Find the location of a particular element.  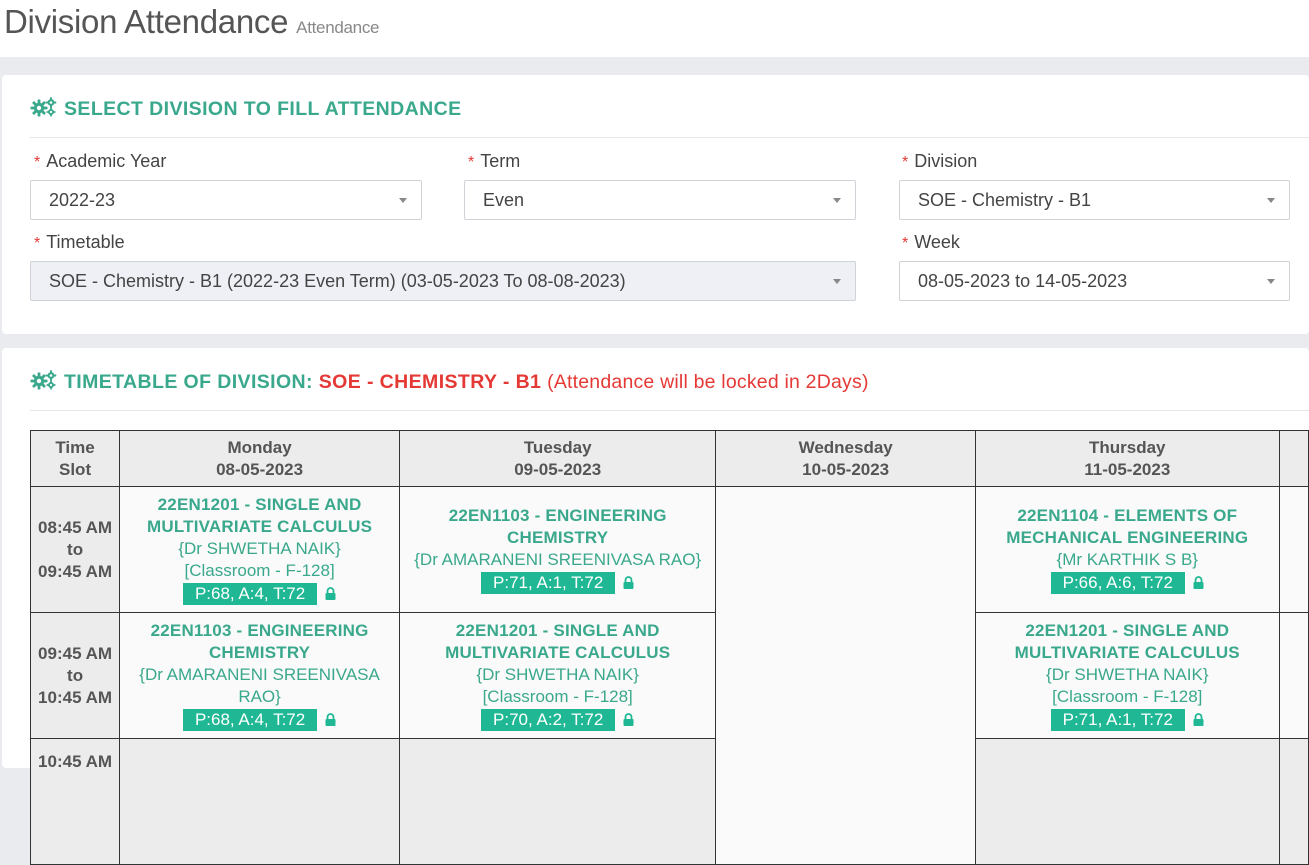

day-name: Tuesday is located at coordinates (557, 447).